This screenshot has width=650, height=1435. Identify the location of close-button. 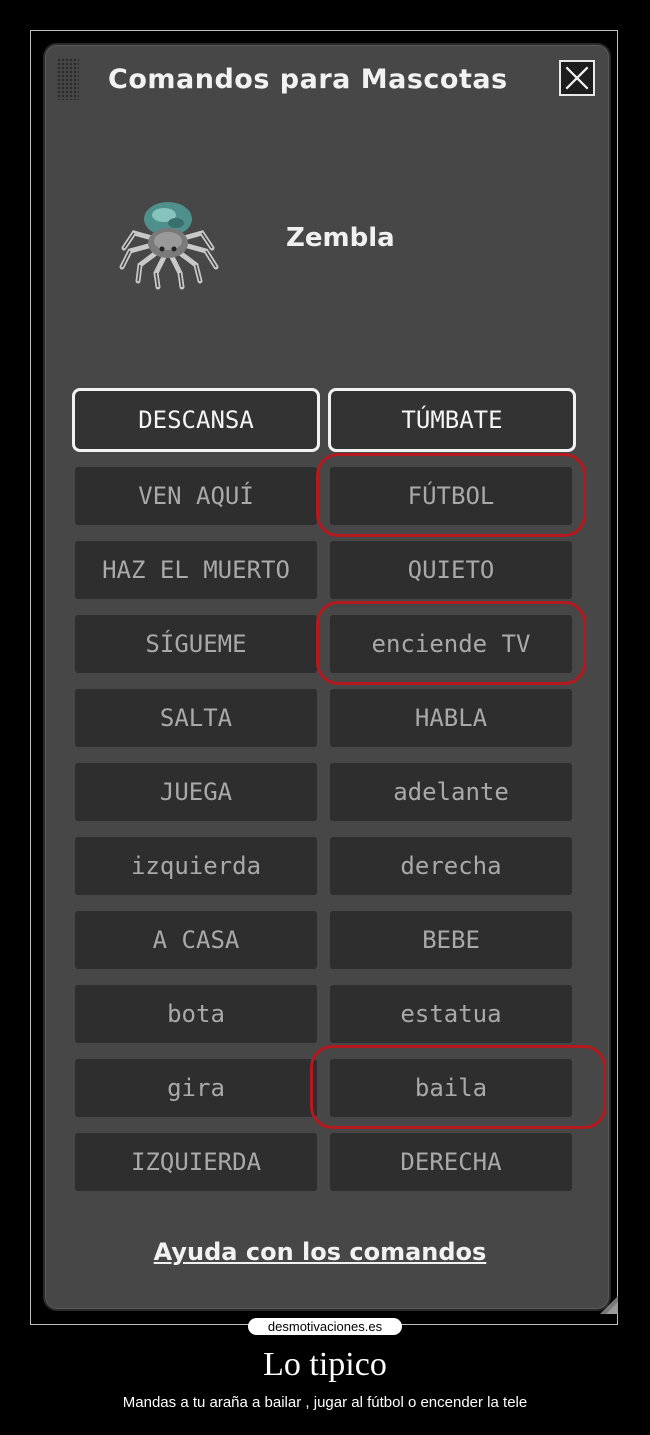
(577, 78).